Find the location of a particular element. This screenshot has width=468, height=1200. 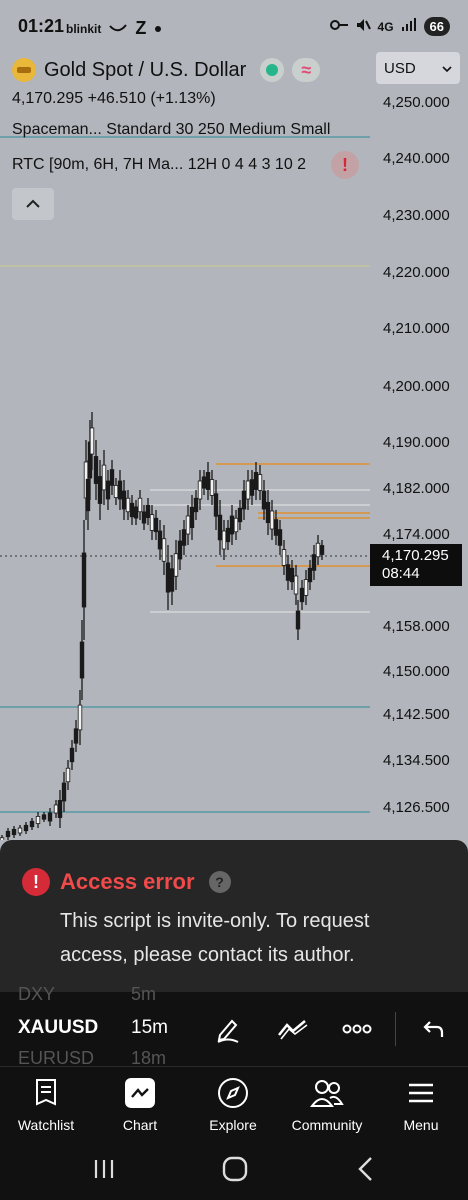

price-axis-label: 4,182.000 is located at coordinates (416, 488).